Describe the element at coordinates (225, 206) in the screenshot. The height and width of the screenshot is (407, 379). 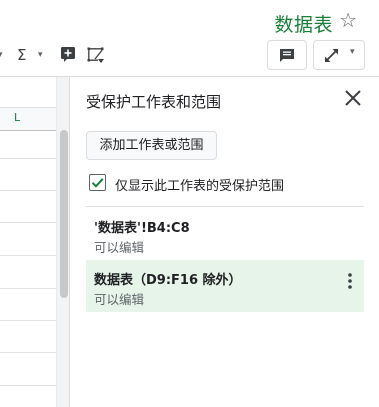
I see `divider` at that location.